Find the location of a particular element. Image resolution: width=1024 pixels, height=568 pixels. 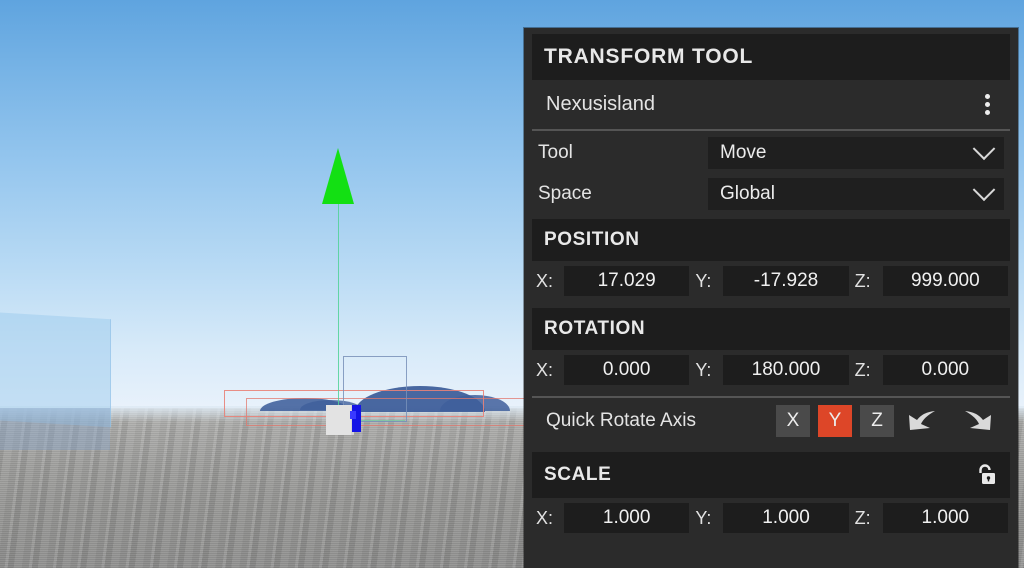

tool-select: Move is located at coordinates (856, 153).